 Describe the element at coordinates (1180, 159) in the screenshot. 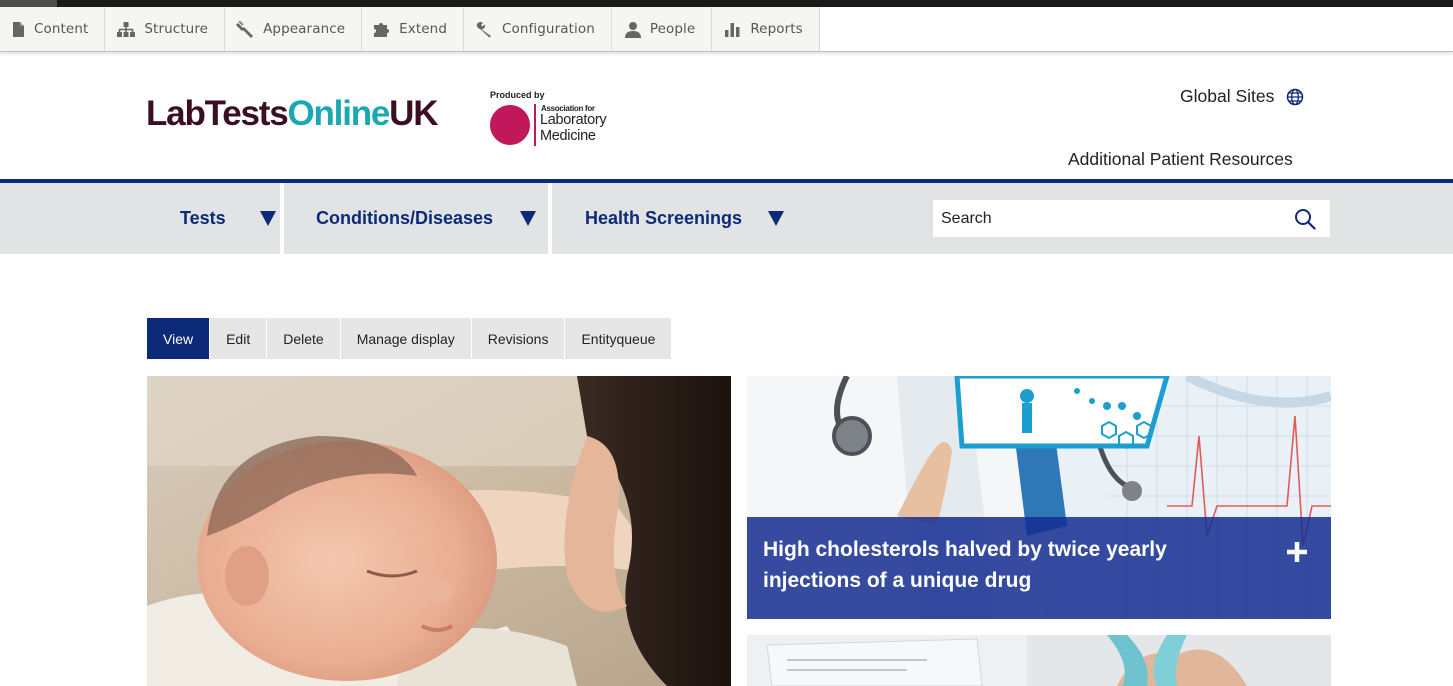

I see `additional-patient-resources-link: Additional Patient Resources` at that location.